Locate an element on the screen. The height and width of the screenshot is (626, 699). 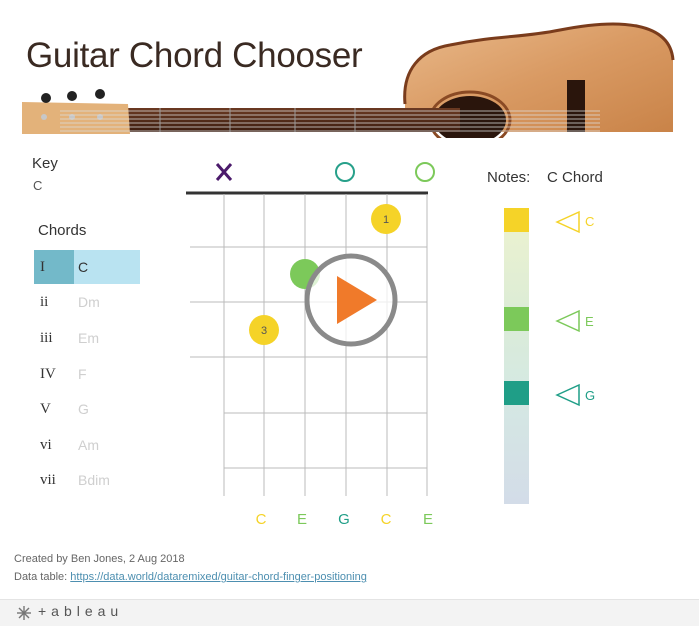
muted-string-x-icon is located at coordinates (224, 172).